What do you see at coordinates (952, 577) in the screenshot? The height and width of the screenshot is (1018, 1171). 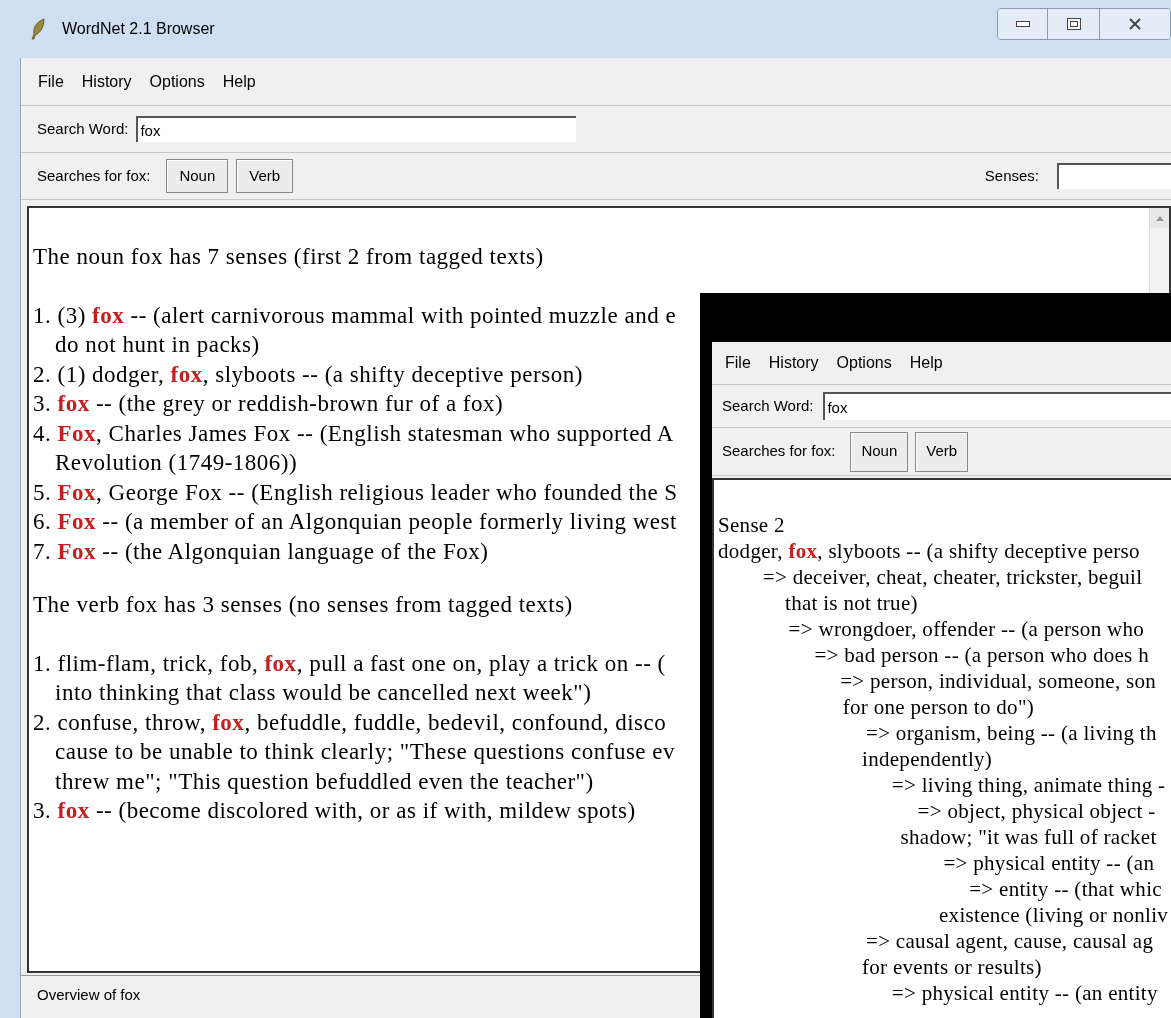 I see `hypernym-line: => deceiver, cheat, cheater, trickster, beguil` at bounding box center [952, 577].